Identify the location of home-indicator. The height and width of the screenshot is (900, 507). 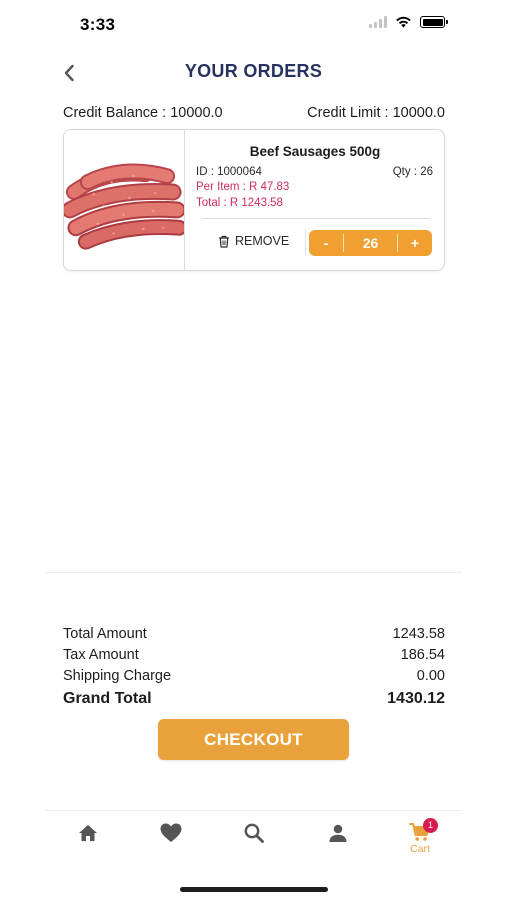
(254, 889).